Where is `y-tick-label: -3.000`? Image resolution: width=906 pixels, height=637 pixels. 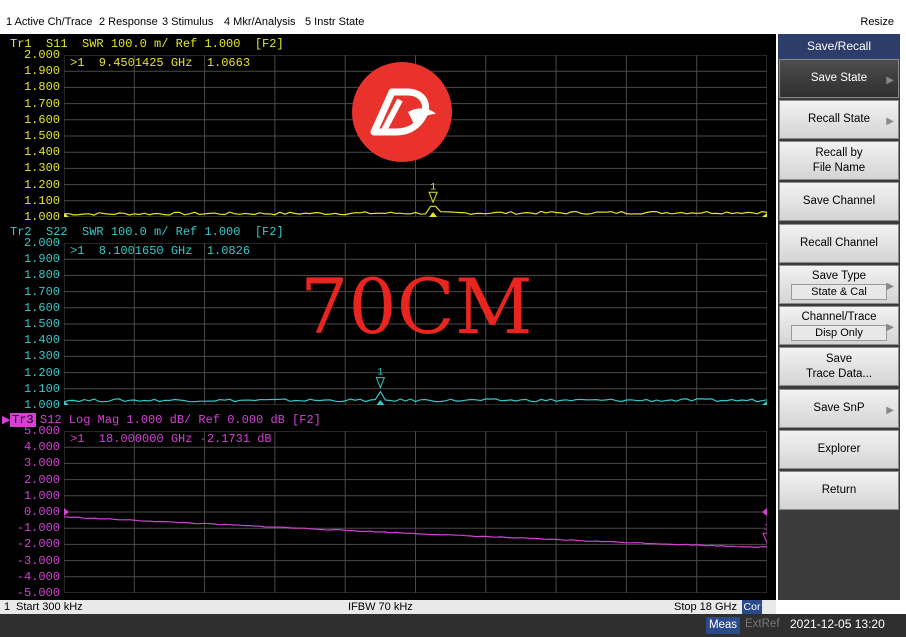
y-tick-label: -3.000 is located at coordinates (38, 560).